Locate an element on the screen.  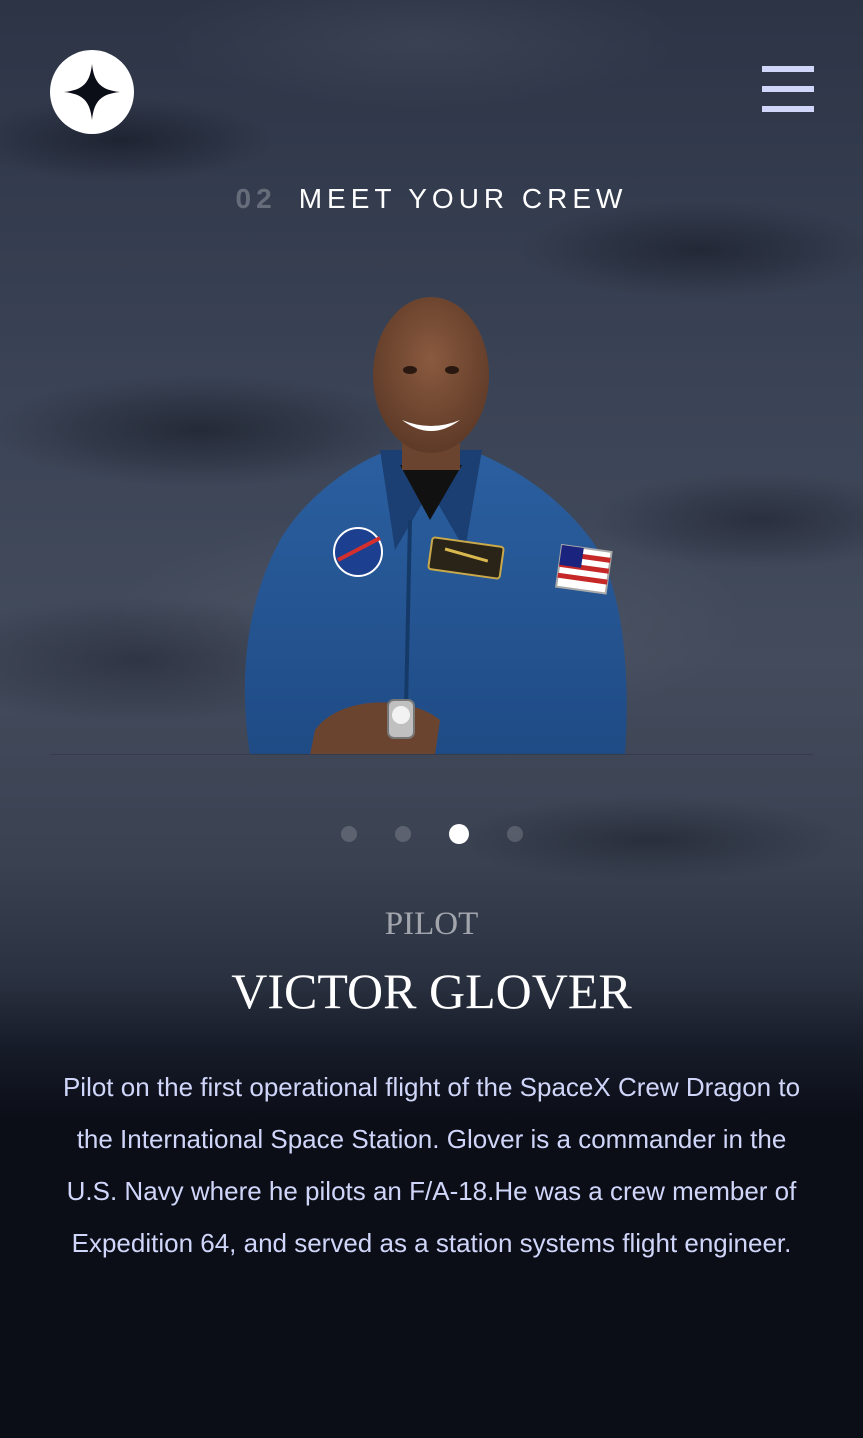
page-heading: 02 MEET YOUR CREW is located at coordinates (431, 199).